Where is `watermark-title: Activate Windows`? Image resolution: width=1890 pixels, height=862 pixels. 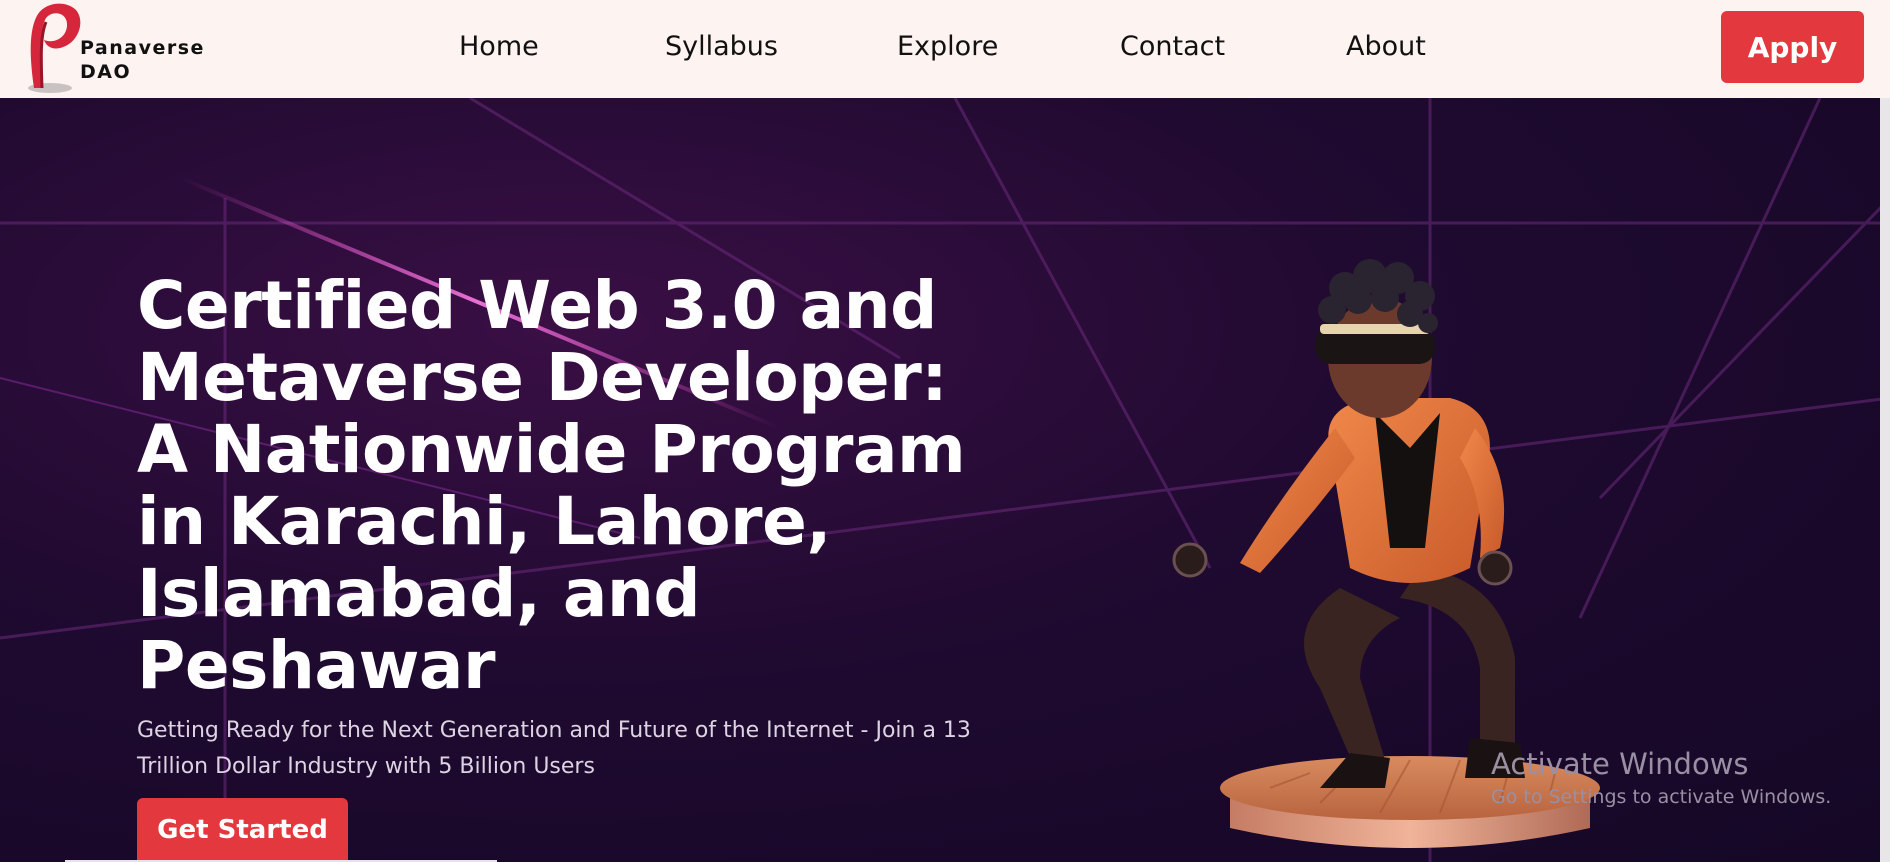
watermark-title: Activate Windows is located at coordinates (1620, 764).